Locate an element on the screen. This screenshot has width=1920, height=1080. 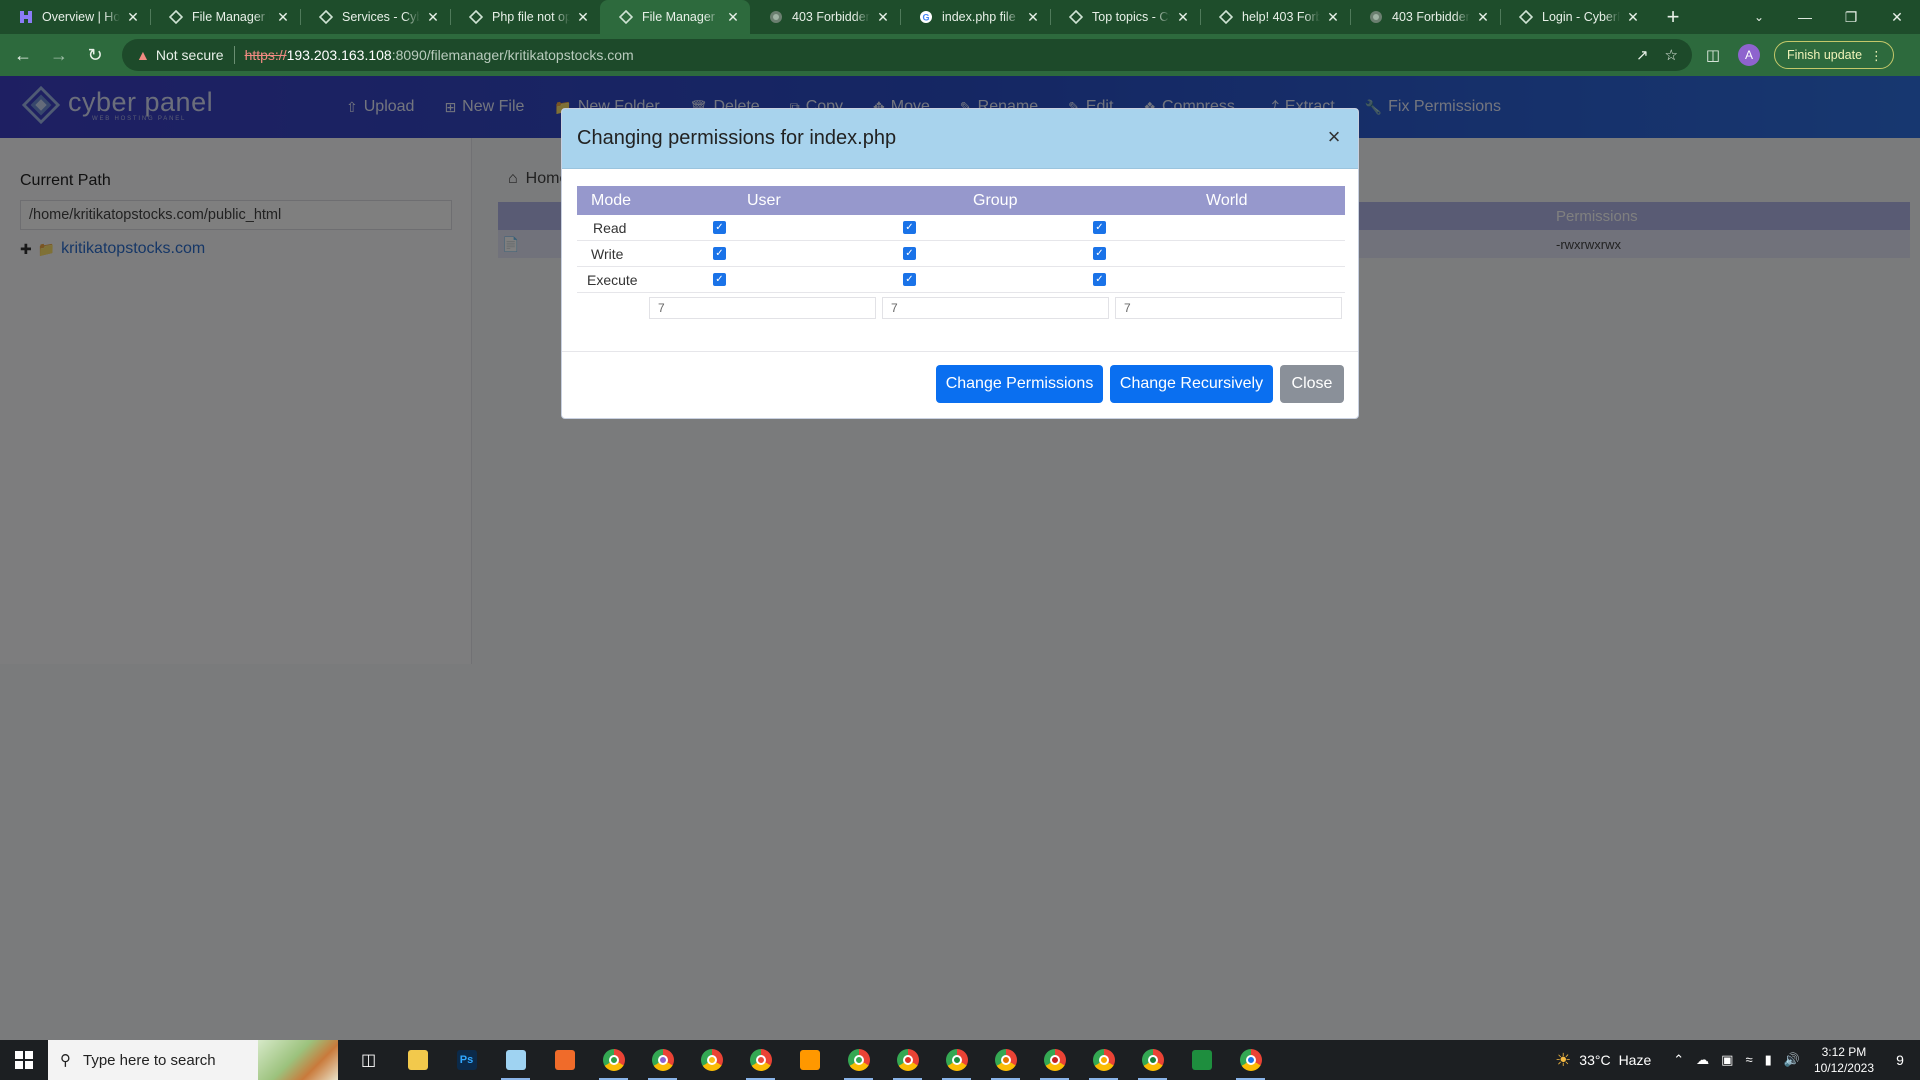
volume-icon: 🔊 is located at coordinates (1792, 1060).